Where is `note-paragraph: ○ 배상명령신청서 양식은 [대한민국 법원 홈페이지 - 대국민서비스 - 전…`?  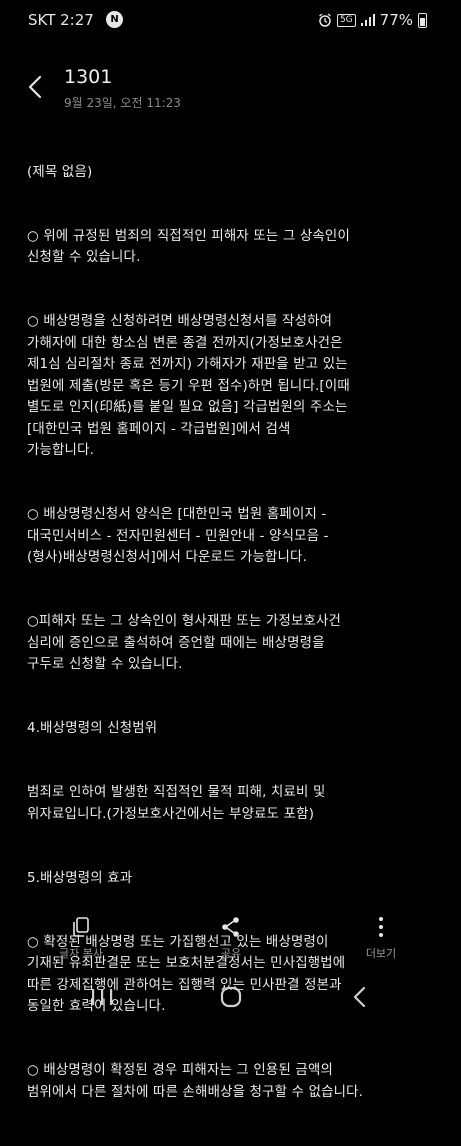 note-paragraph: ○ 배상명령신청서 양식은 [대한민국 법원 홈페이지 - 대국민서비스 - 전… is located at coordinates (178, 536).